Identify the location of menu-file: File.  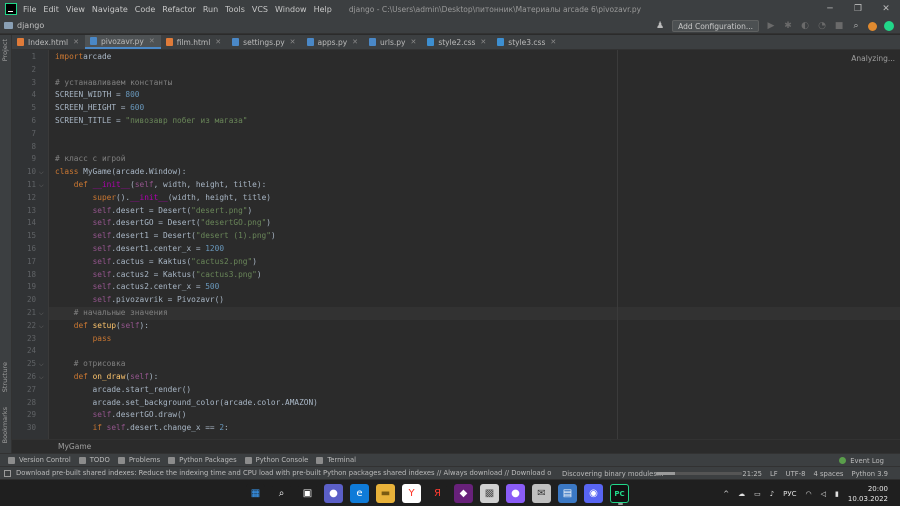
(29, 9).